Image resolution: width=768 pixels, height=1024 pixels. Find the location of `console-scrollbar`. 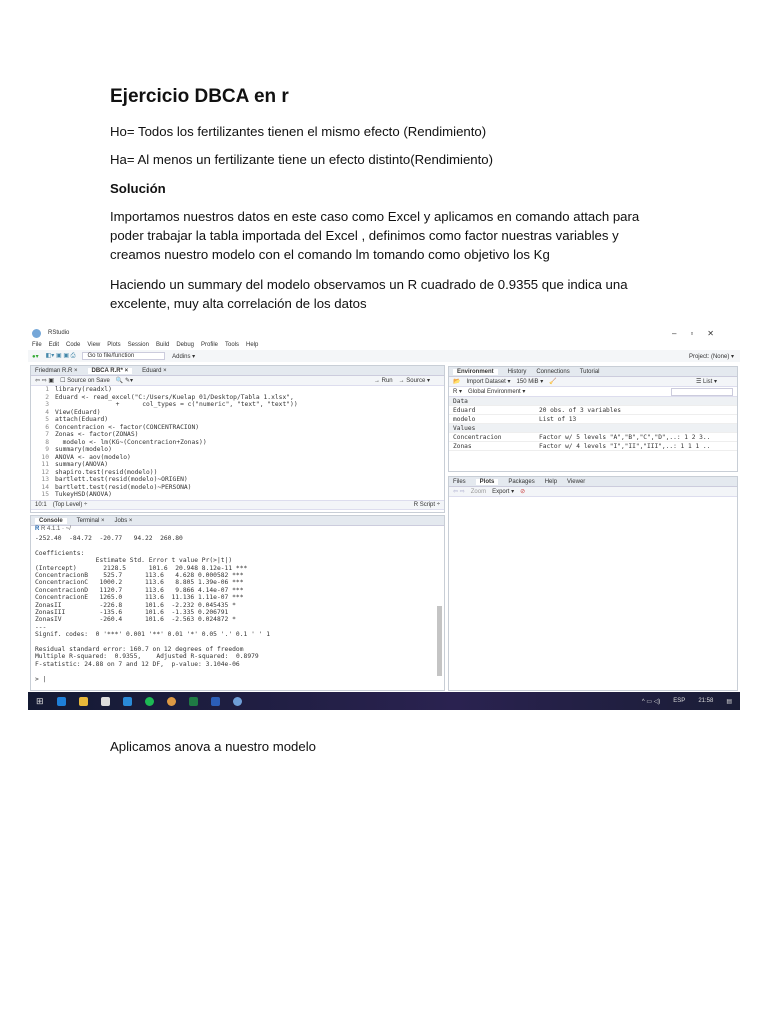

console-scrollbar is located at coordinates (439, 641).